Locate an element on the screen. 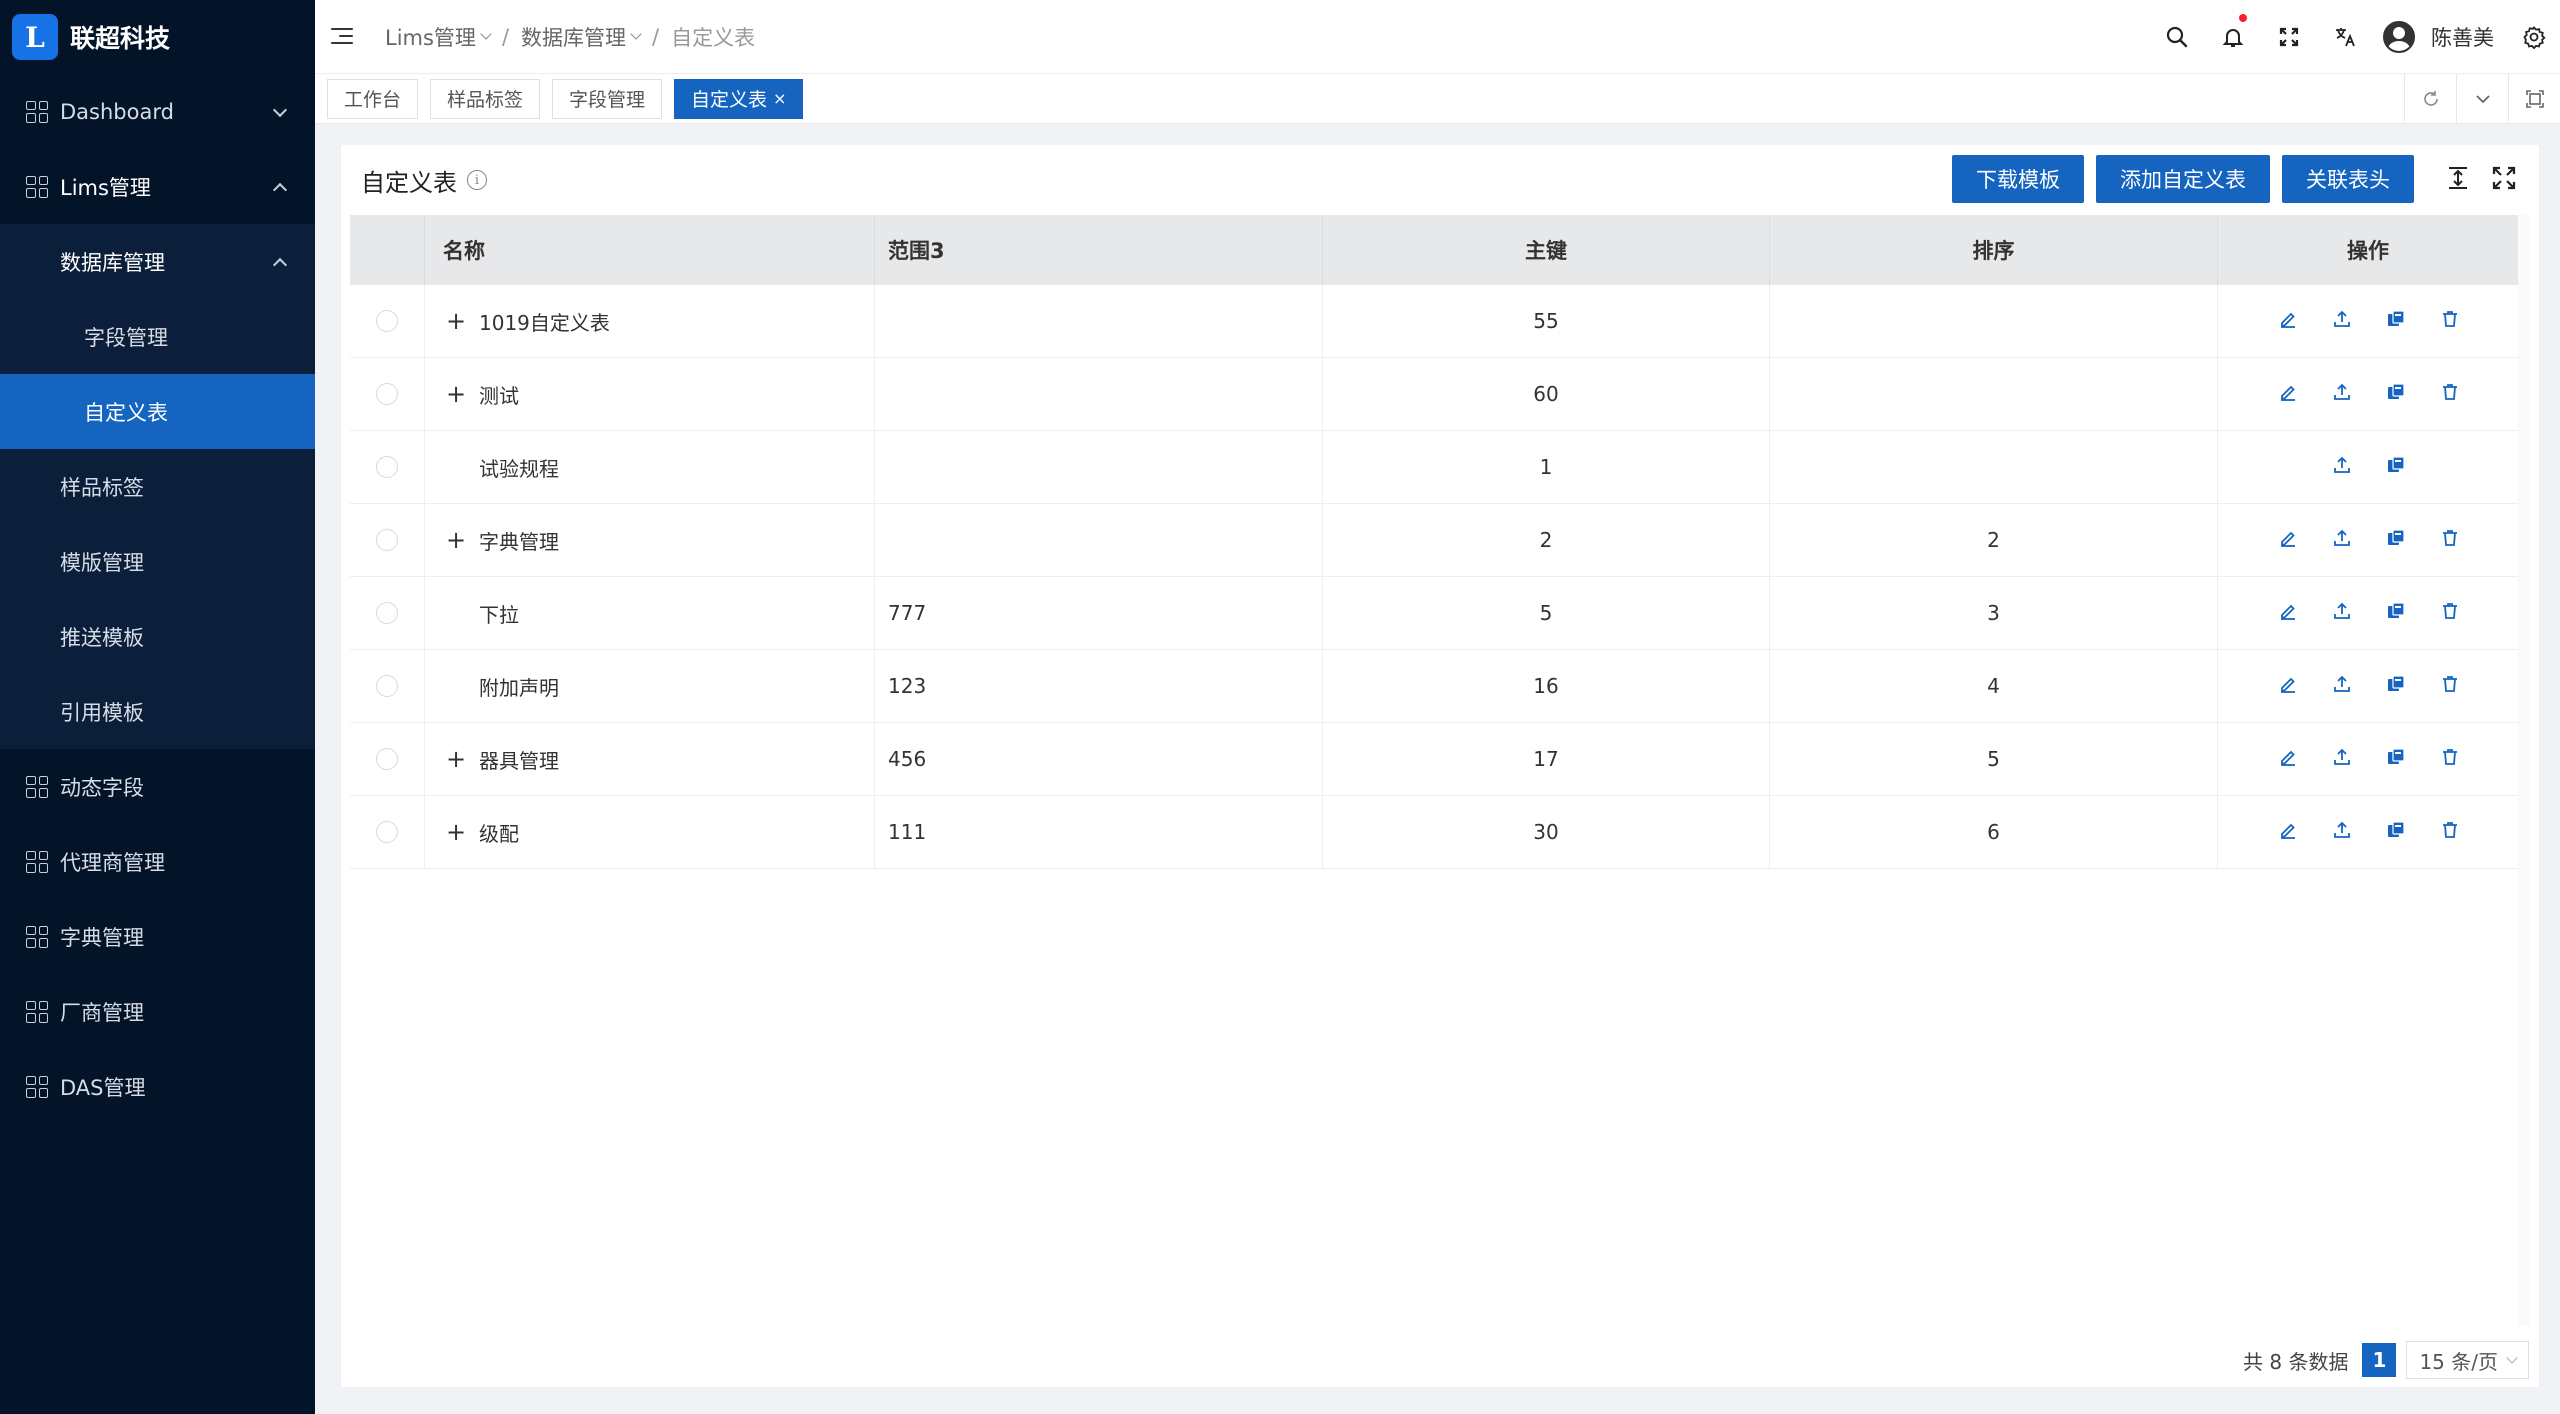 The height and width of the screenshot is (1414, 2560). table-row: + 试验规程 1 is located at coordinates (1434, 467).